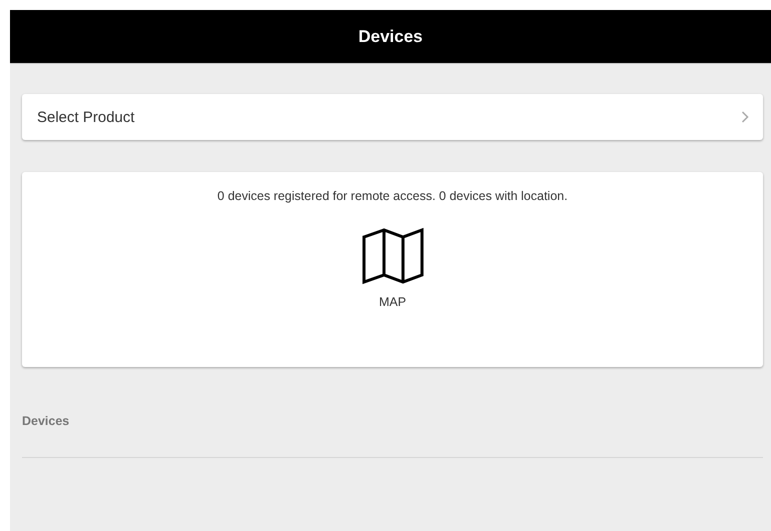  What do you see at coordinates (46, 421) in the screenshot?
I see `section-heading: Devices` at bounding box center [46, 421].